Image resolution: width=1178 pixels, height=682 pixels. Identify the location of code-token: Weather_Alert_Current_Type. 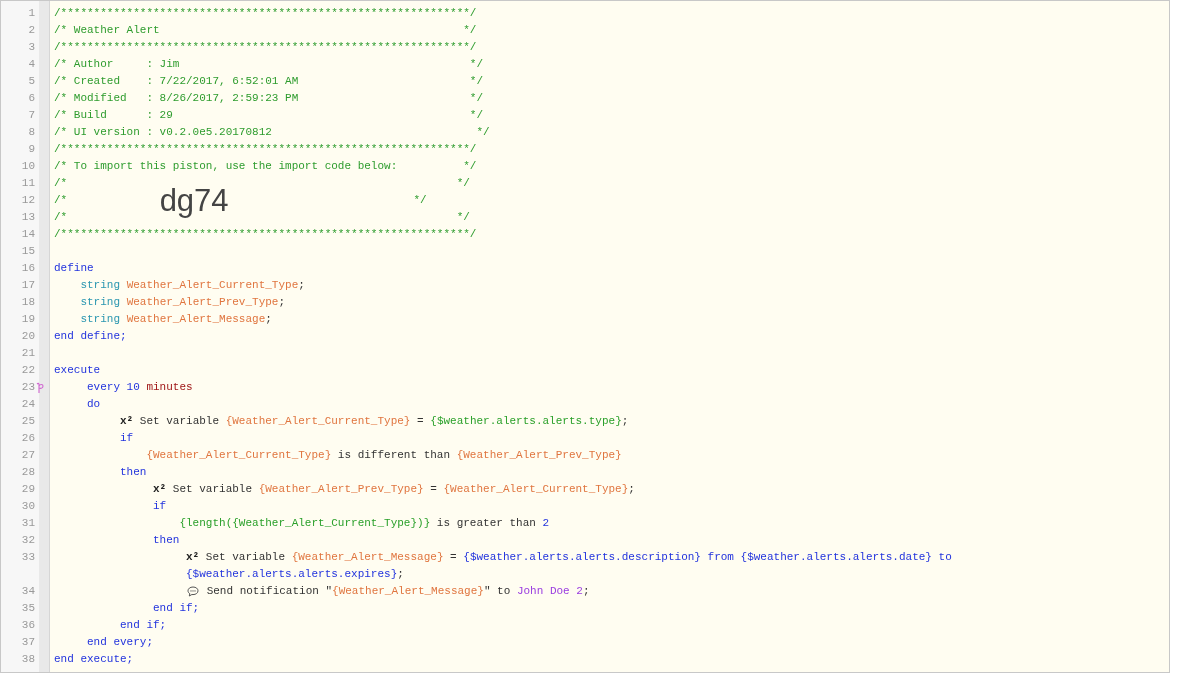
(212, 285).